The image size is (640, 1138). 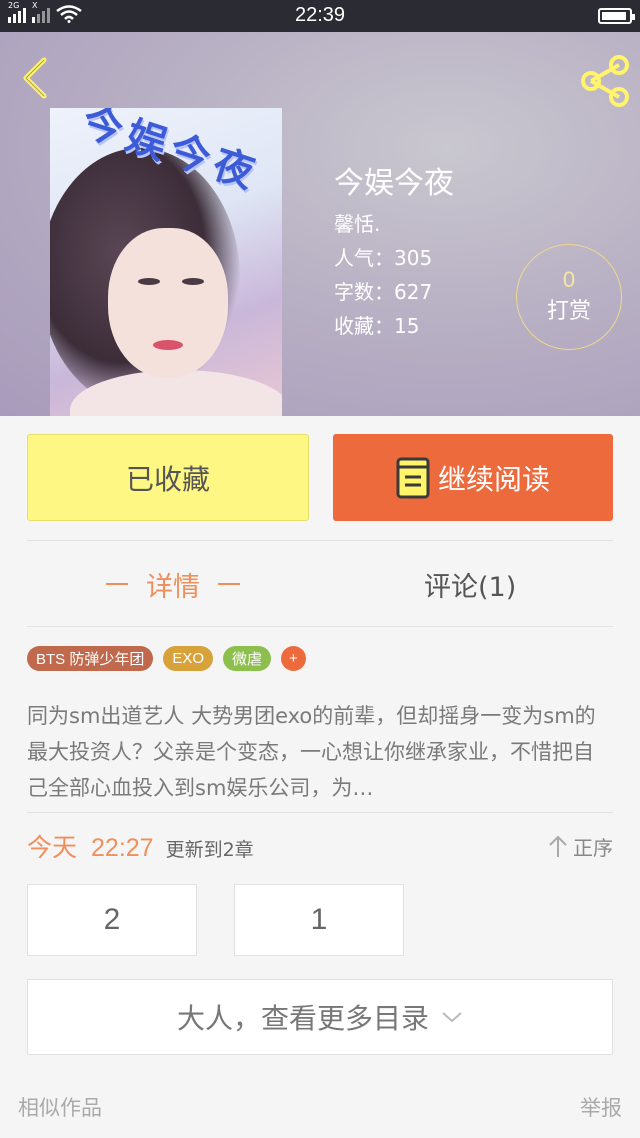 What do you see at coordinates (377, 326) in the screenshot?
I see `favorites-stat: 收藏：15` at bounding box center [377, 326].